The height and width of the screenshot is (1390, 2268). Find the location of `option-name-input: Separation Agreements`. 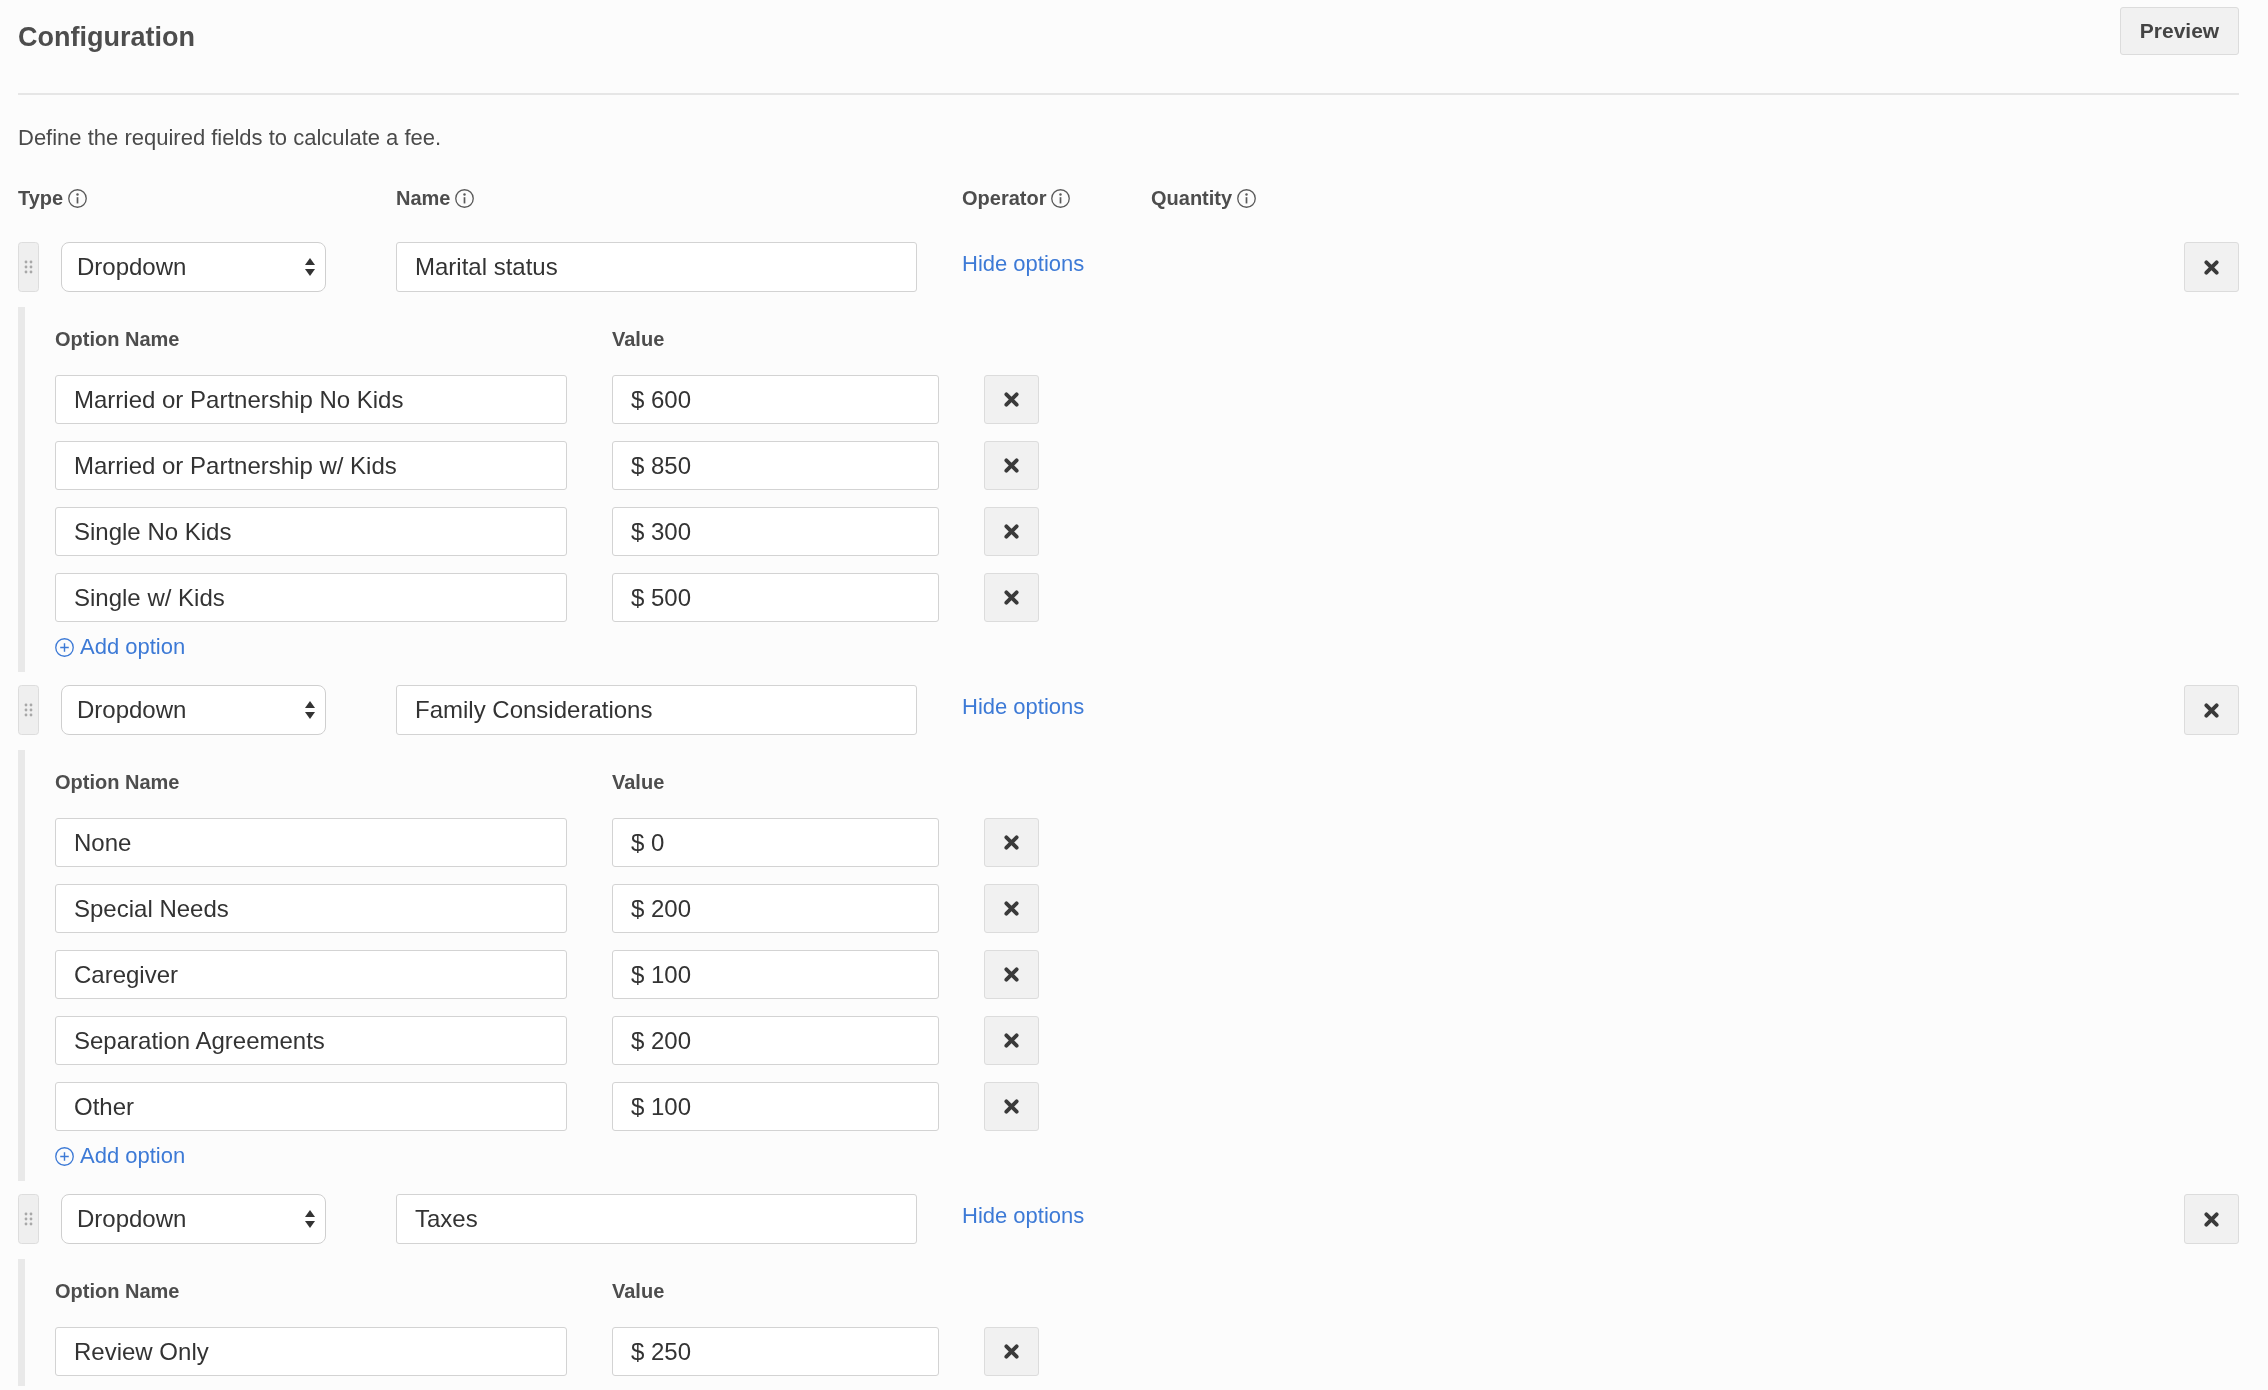

option-name-input: Separation Agreements is located at coordinates (311, 1040).